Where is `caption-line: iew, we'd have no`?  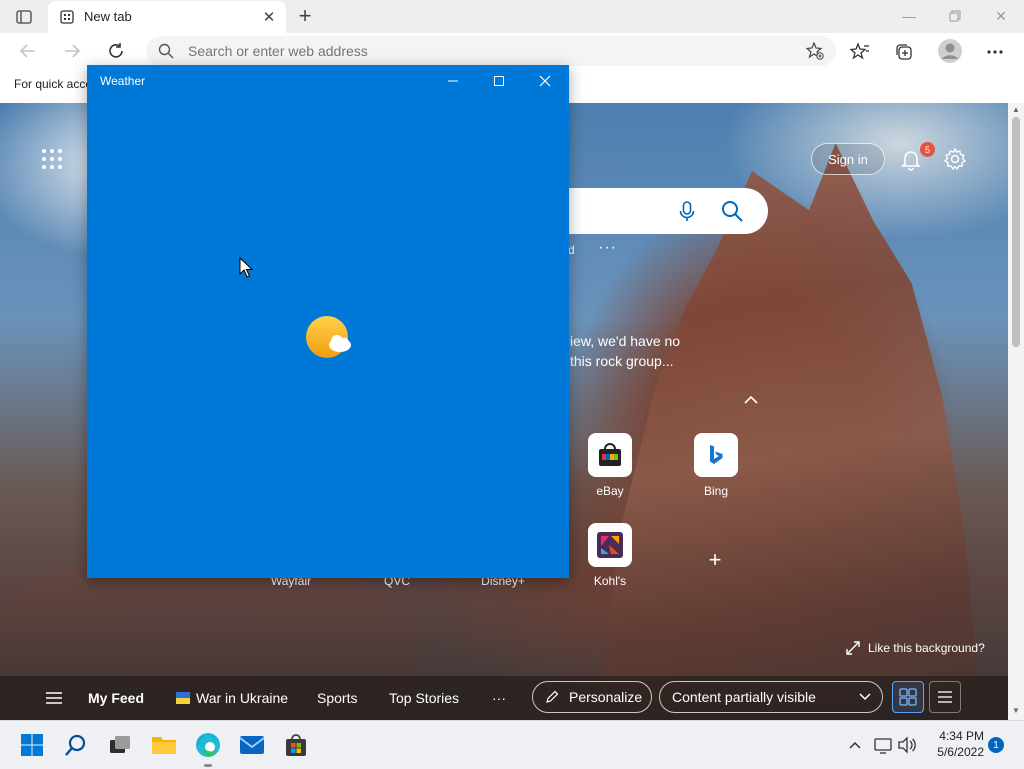 caption-line: iew, we'd have no is located at coordinates (625, 341).